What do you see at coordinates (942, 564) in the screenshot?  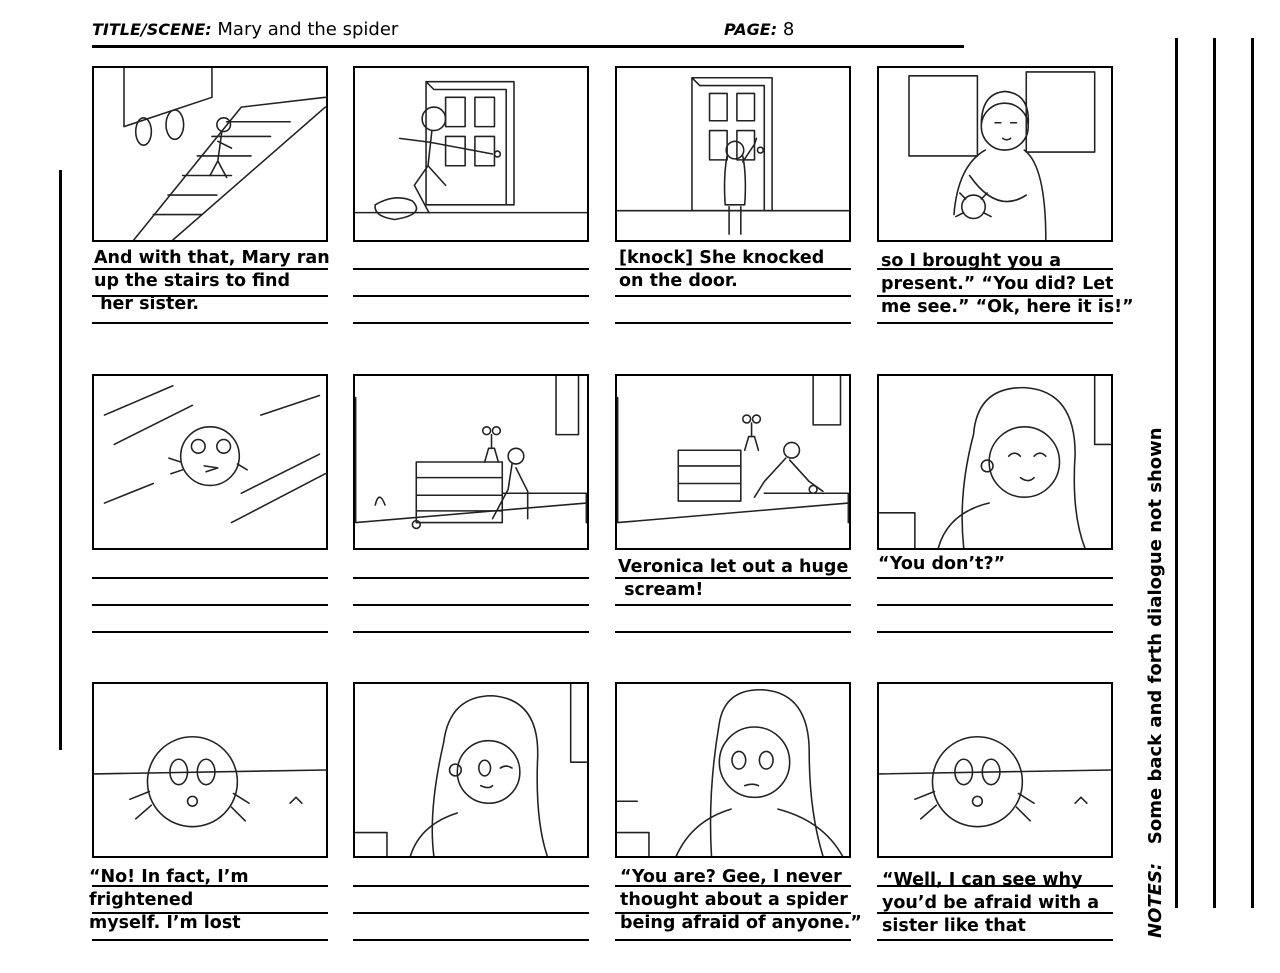 I see `panel-caption-8: “You don’t?”` at bounding box center [942, 564].